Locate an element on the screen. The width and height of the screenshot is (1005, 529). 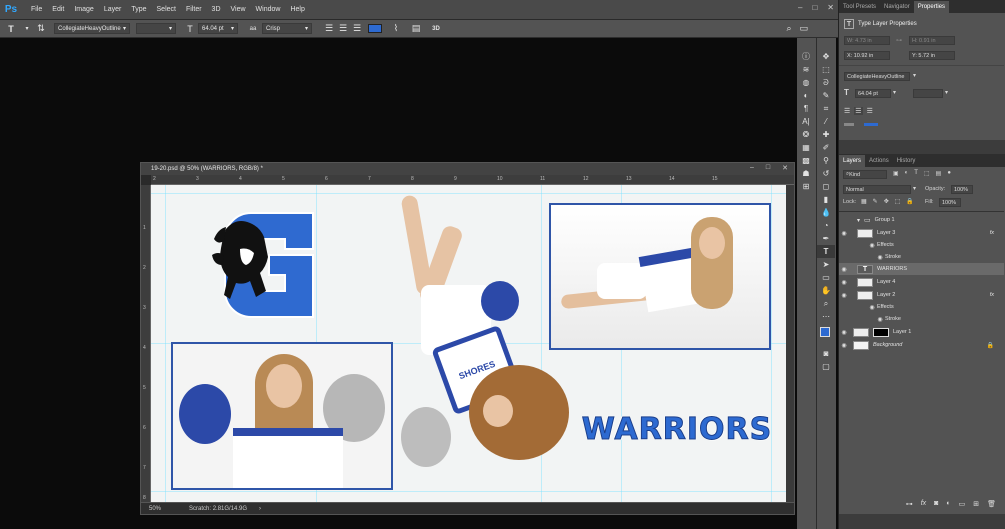
lock-transparency-icon: ▦ is located at coordinates (864, 201).